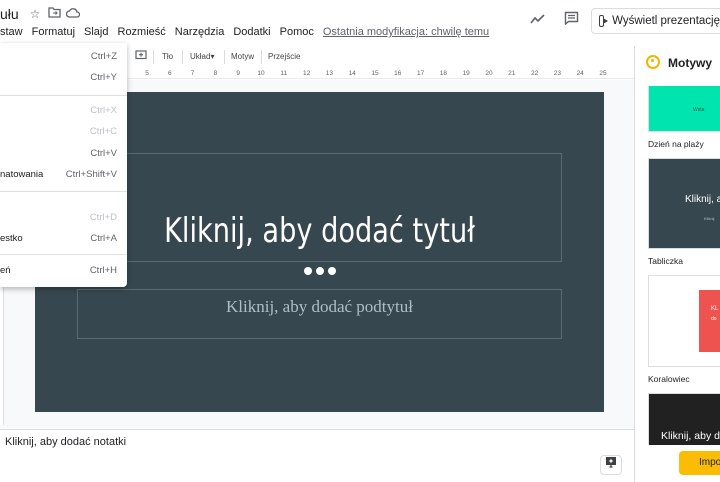 This screenshot has height=482, width=720. Describe the element at coordinates (63, 57) in the screenshot. I see `menu-item-undo: Ctrl+Z` at that location.